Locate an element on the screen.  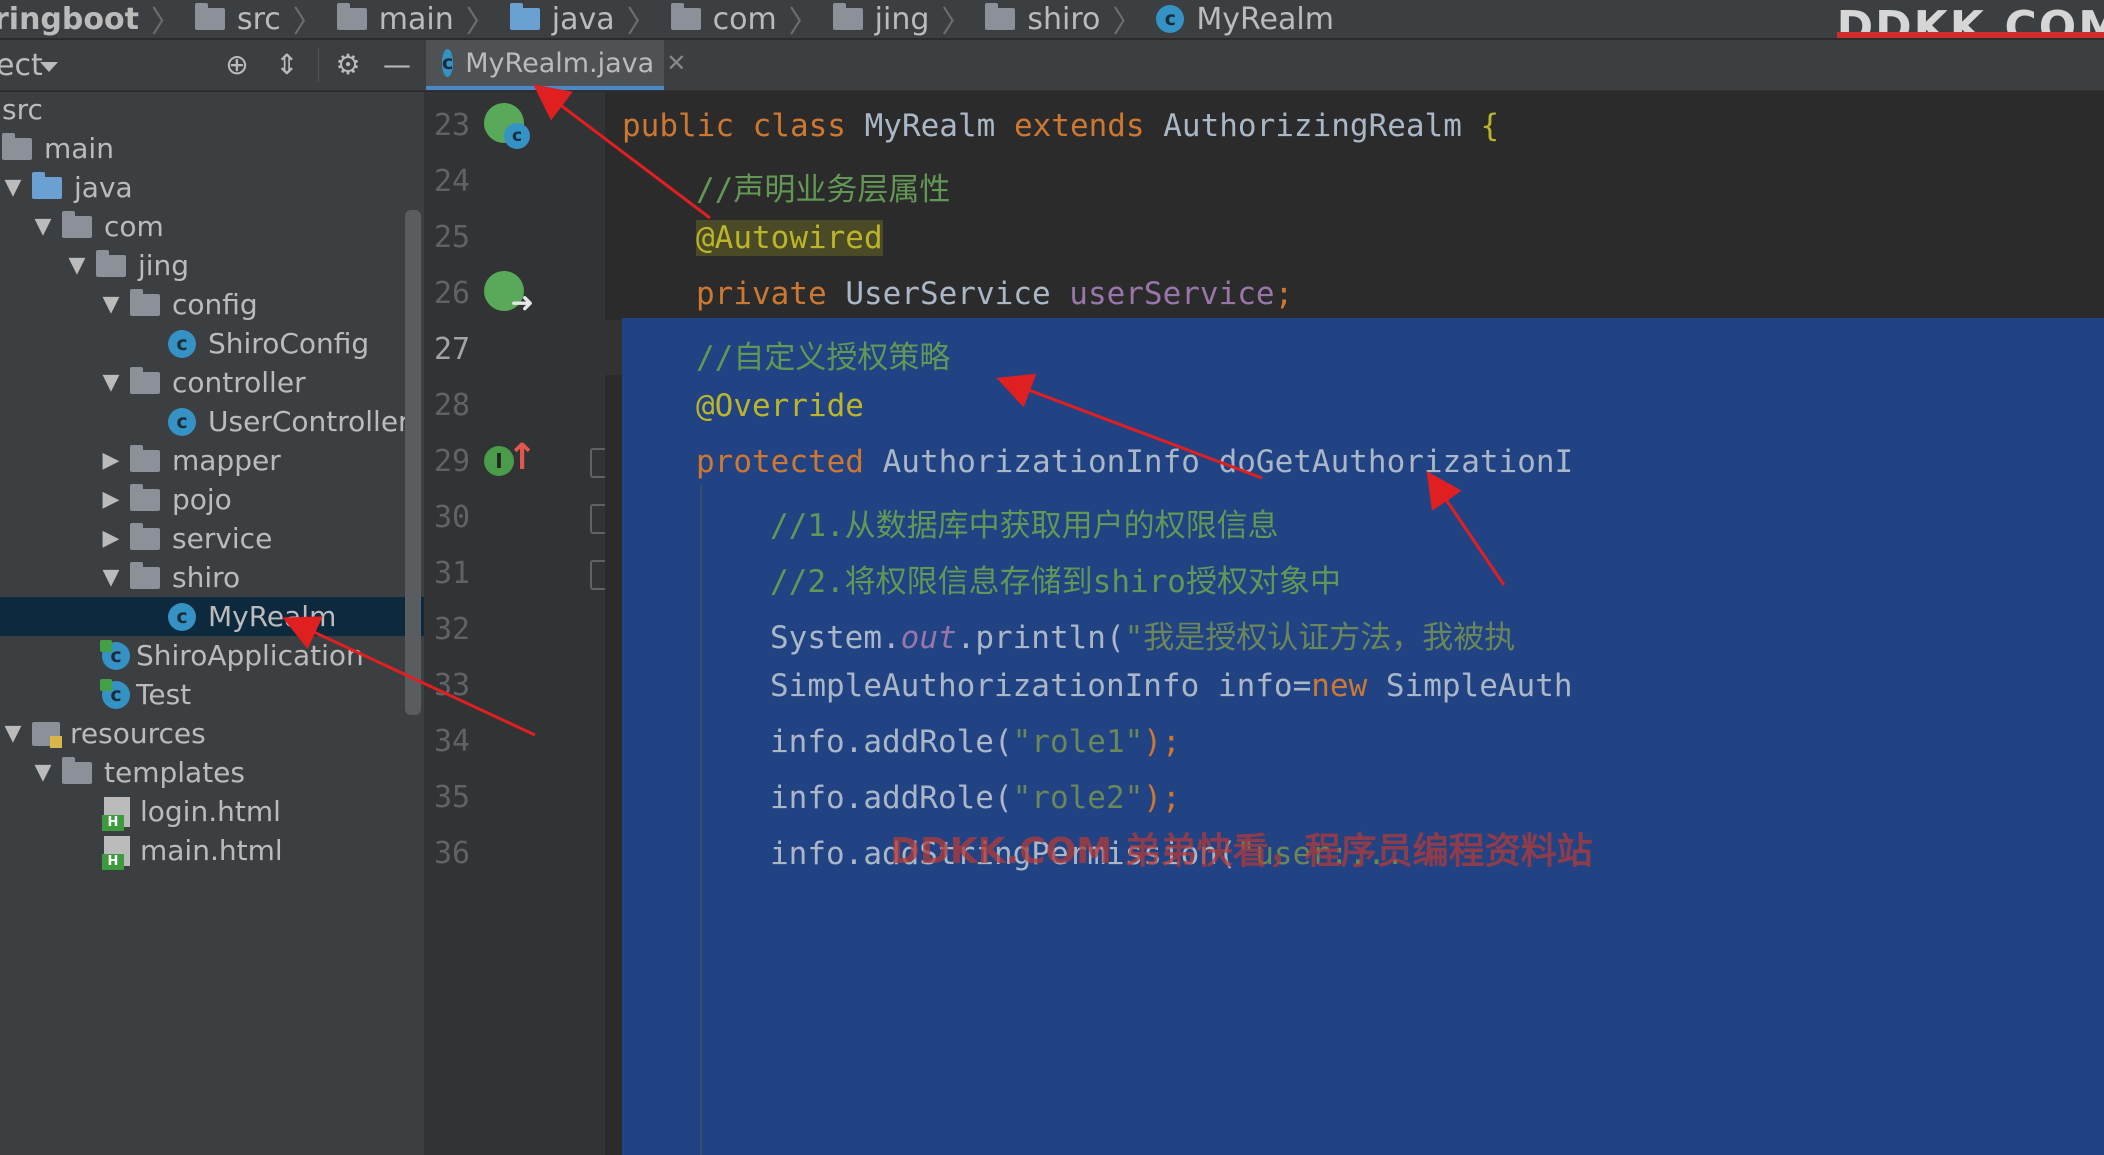
watermark-logo: DDKK.COM is located at coordinates (1970, 20).